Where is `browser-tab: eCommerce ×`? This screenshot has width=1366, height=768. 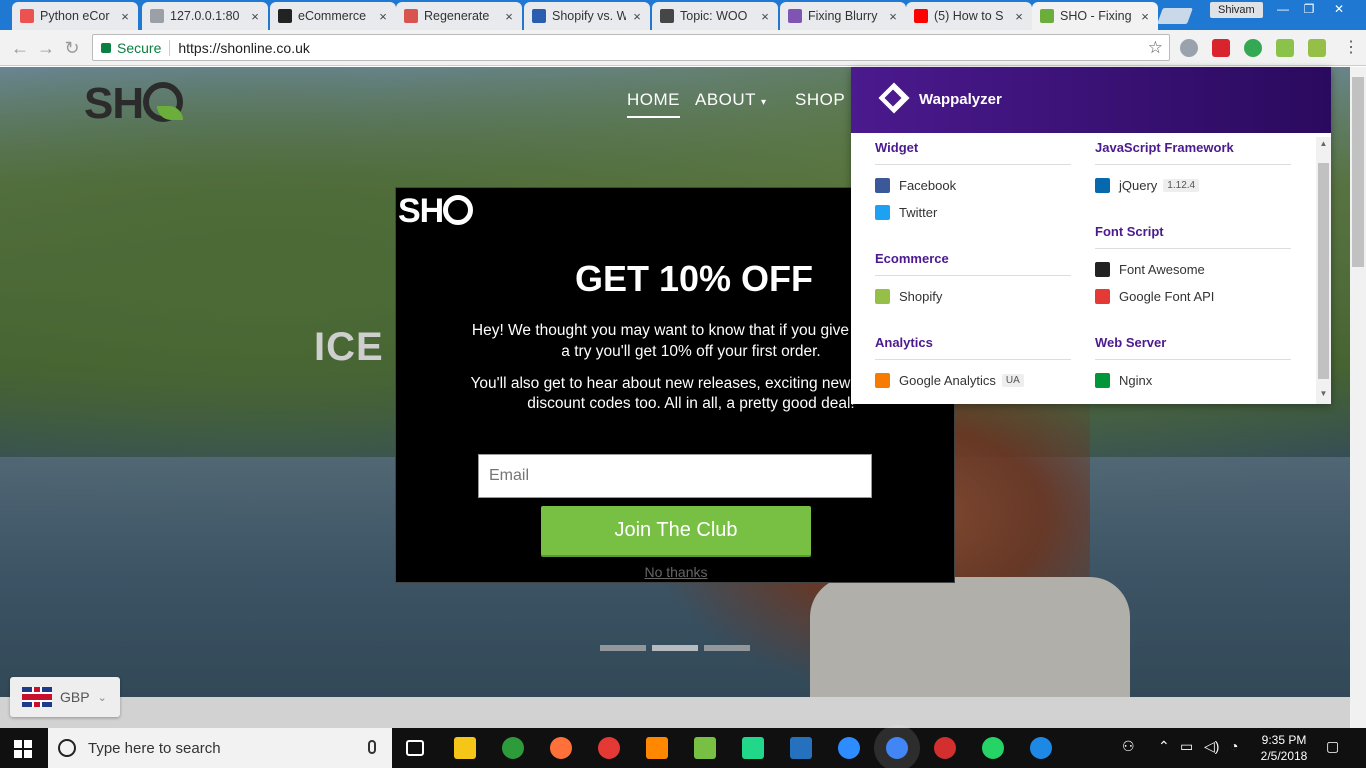
browser-tab: eCommerce × is located at coordinates (333, 16).